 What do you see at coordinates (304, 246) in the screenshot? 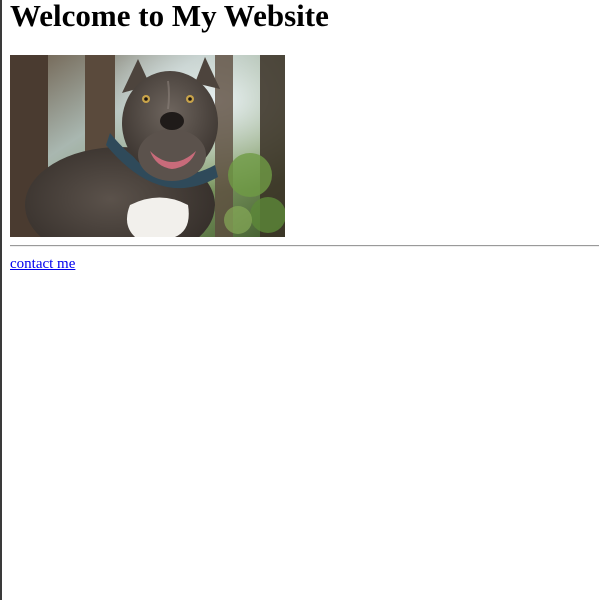
I see `horizontal-divider` at bounding box center [304, 246].